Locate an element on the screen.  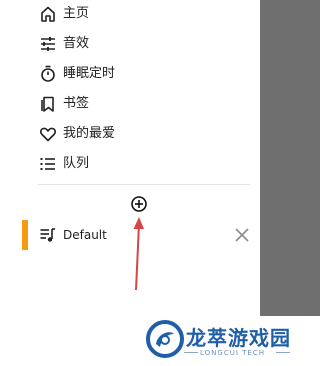
menu-item-label: 主页 is located at coordinates (76, 13).